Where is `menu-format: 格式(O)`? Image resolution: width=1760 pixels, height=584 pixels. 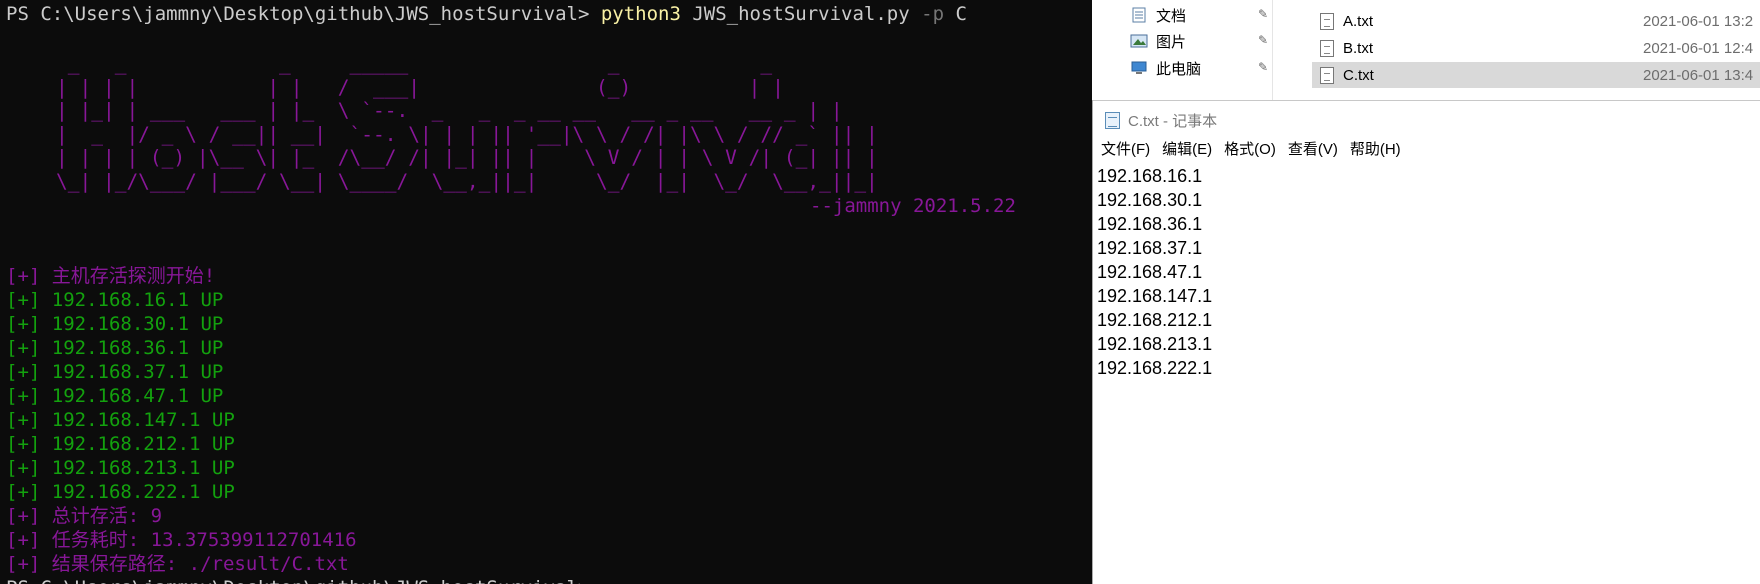 menu-format: 格式(O) is located at coordinates (1250, 150).